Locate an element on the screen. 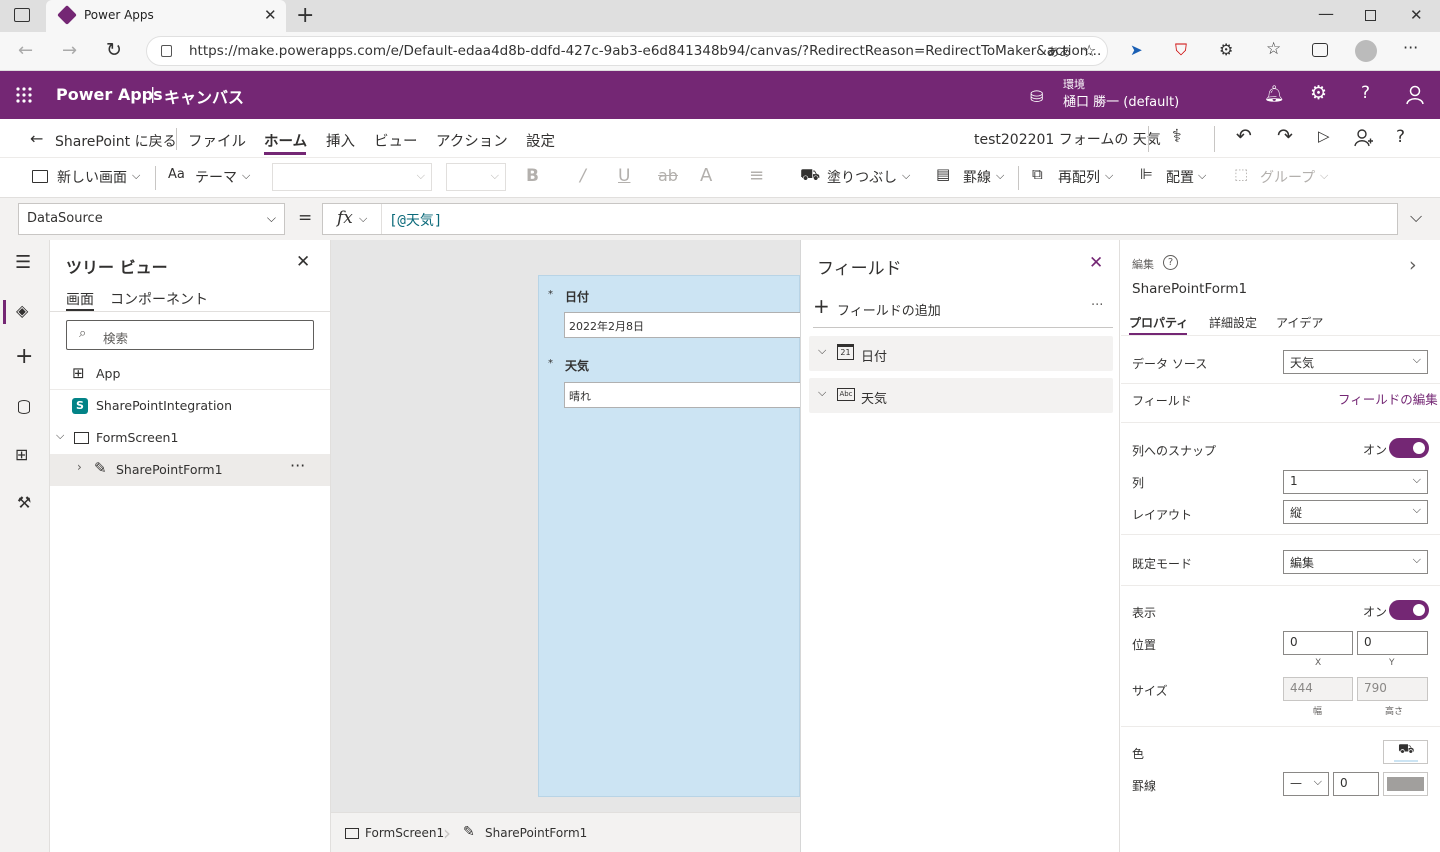  profile-avatar is located at coordinates (1366, 51).